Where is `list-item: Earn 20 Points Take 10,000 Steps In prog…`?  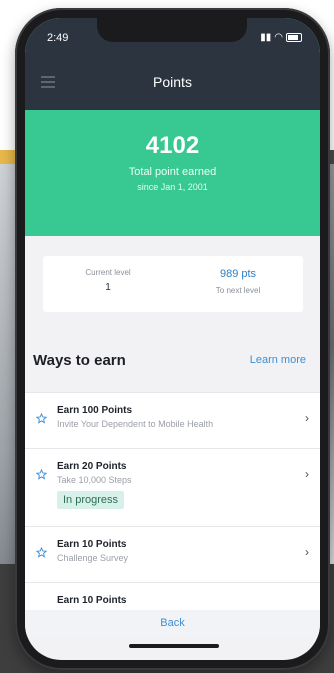
list-item: Earn 20 Points Take 10,000 Steps In prog… is located at coordinates (172, 487).